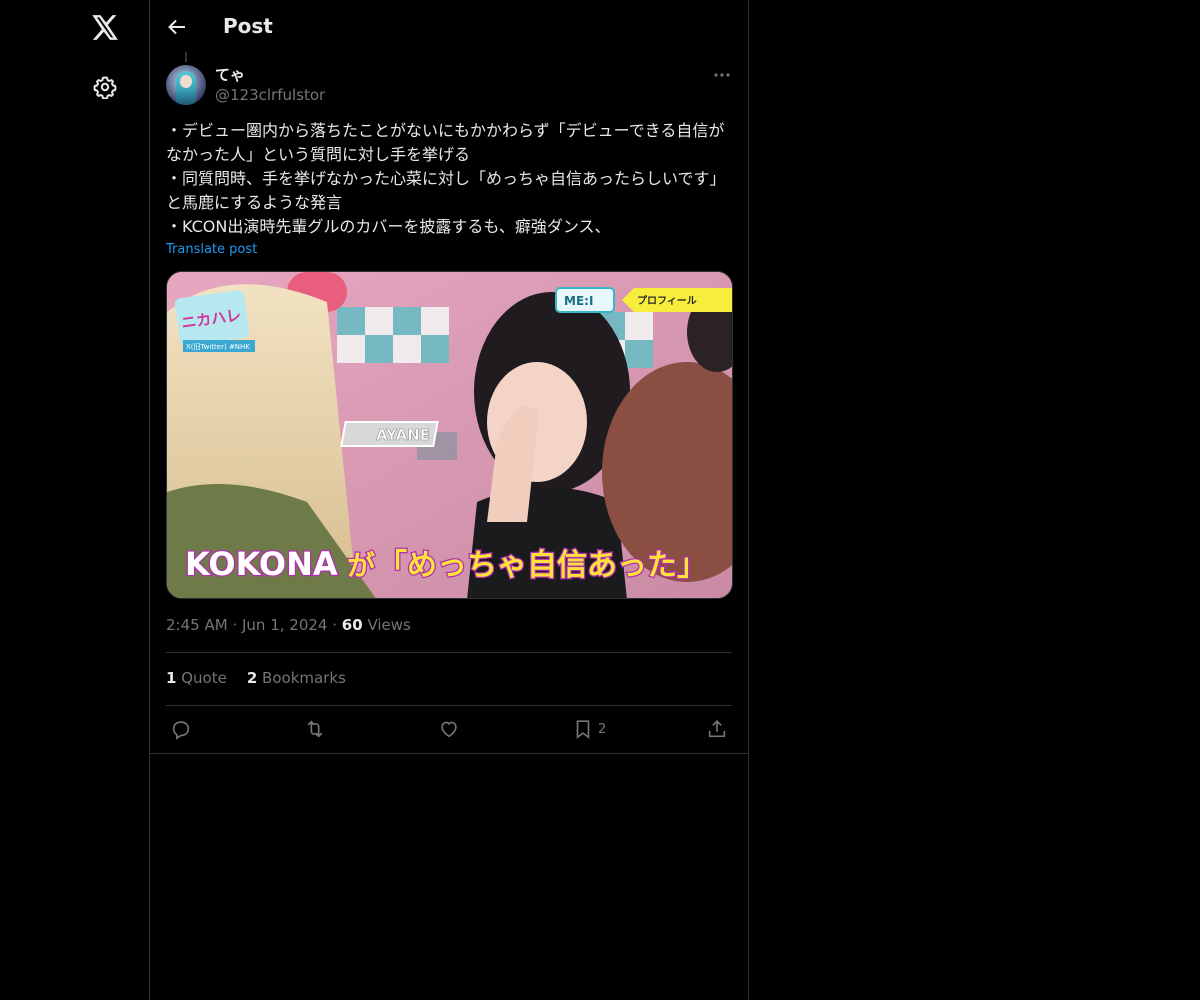  I want to click on views-label: Views, so click(389, 625).